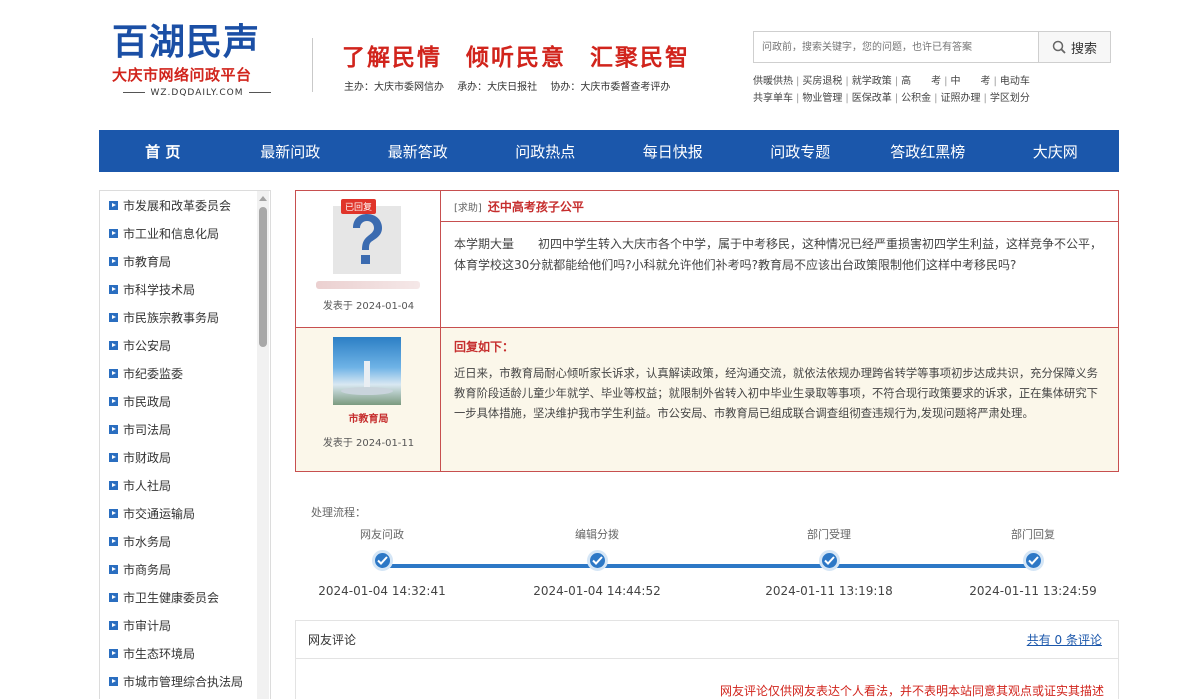  I want to click on search-box: 搜索, so click(932, 47).